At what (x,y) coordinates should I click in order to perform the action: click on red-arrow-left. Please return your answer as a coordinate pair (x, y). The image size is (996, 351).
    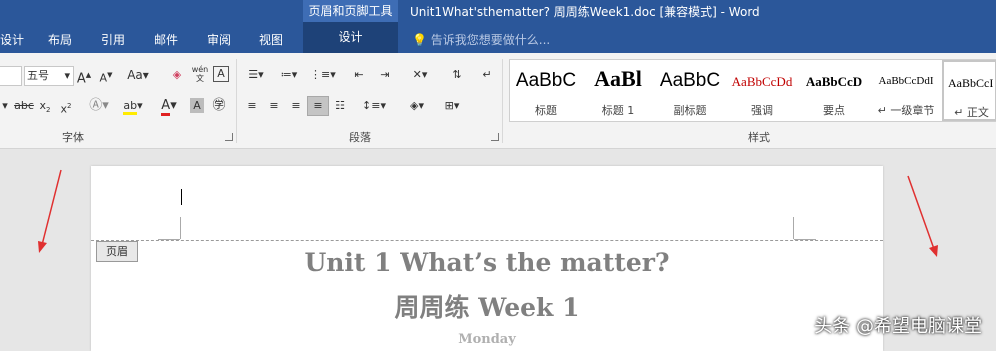
    Looking at the image, I should click on (50, 211).